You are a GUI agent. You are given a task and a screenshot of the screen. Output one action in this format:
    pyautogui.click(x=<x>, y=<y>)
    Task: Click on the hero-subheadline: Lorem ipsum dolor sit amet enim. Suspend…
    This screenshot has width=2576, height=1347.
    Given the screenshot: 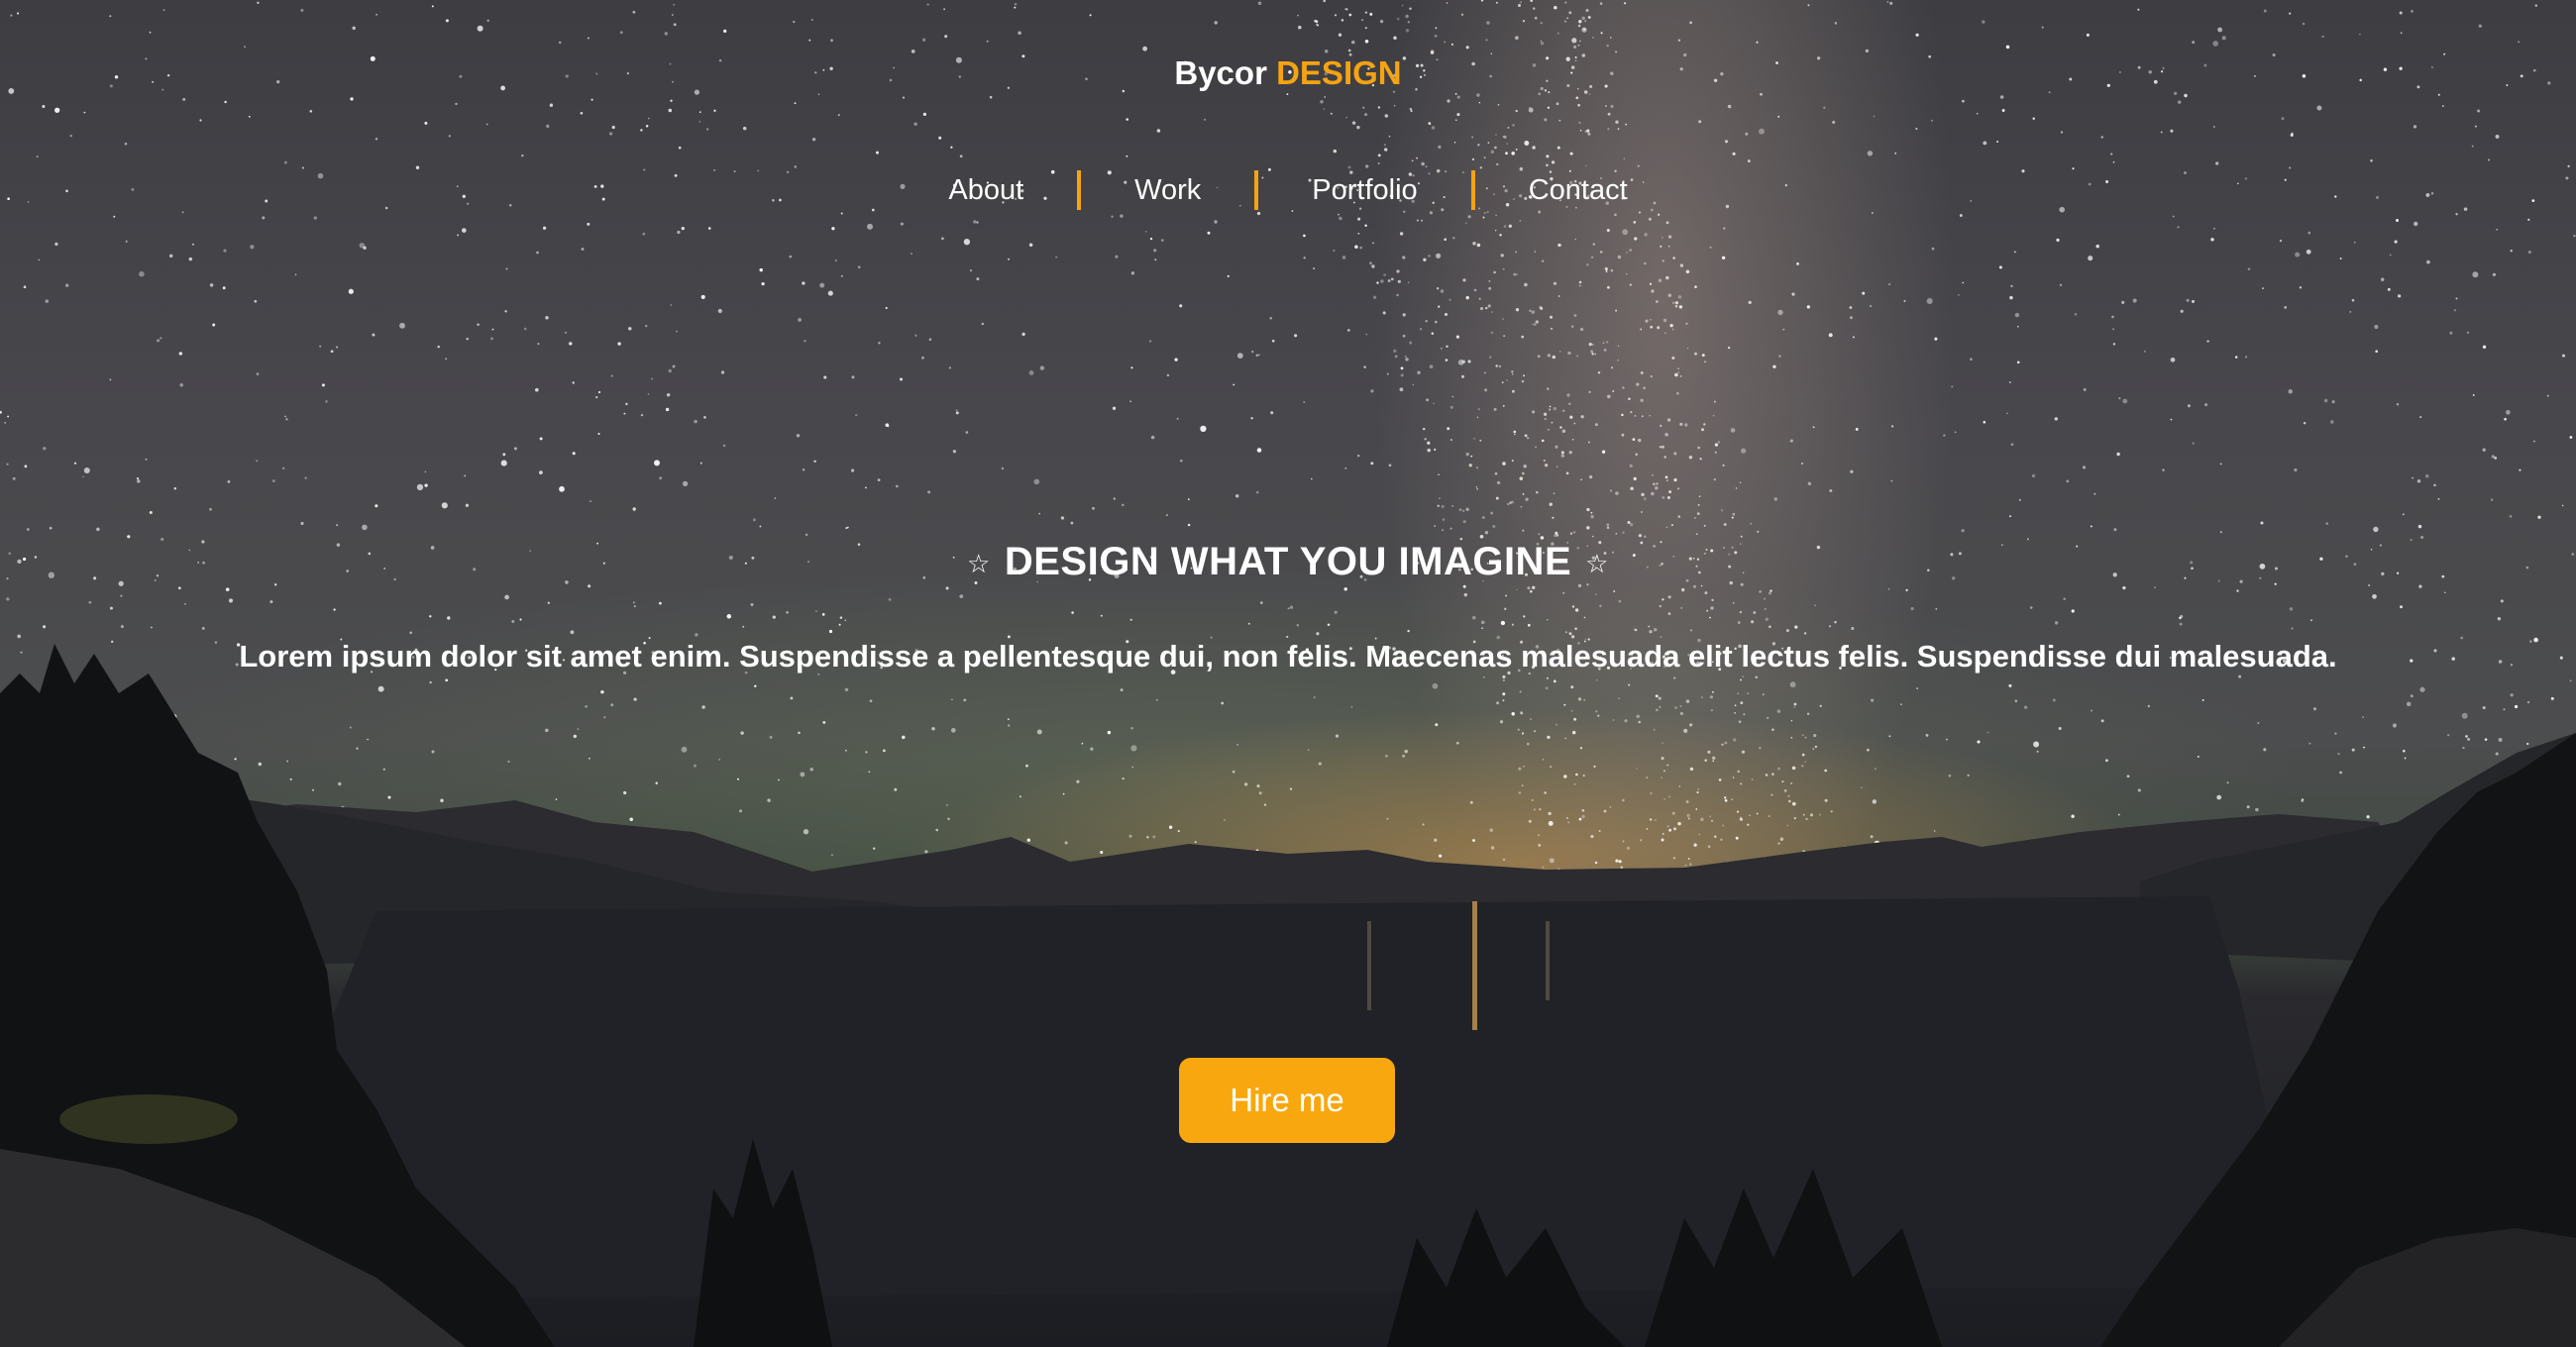 What is the action you would take?
    pyautogui.click(x=1288, y=656)
    